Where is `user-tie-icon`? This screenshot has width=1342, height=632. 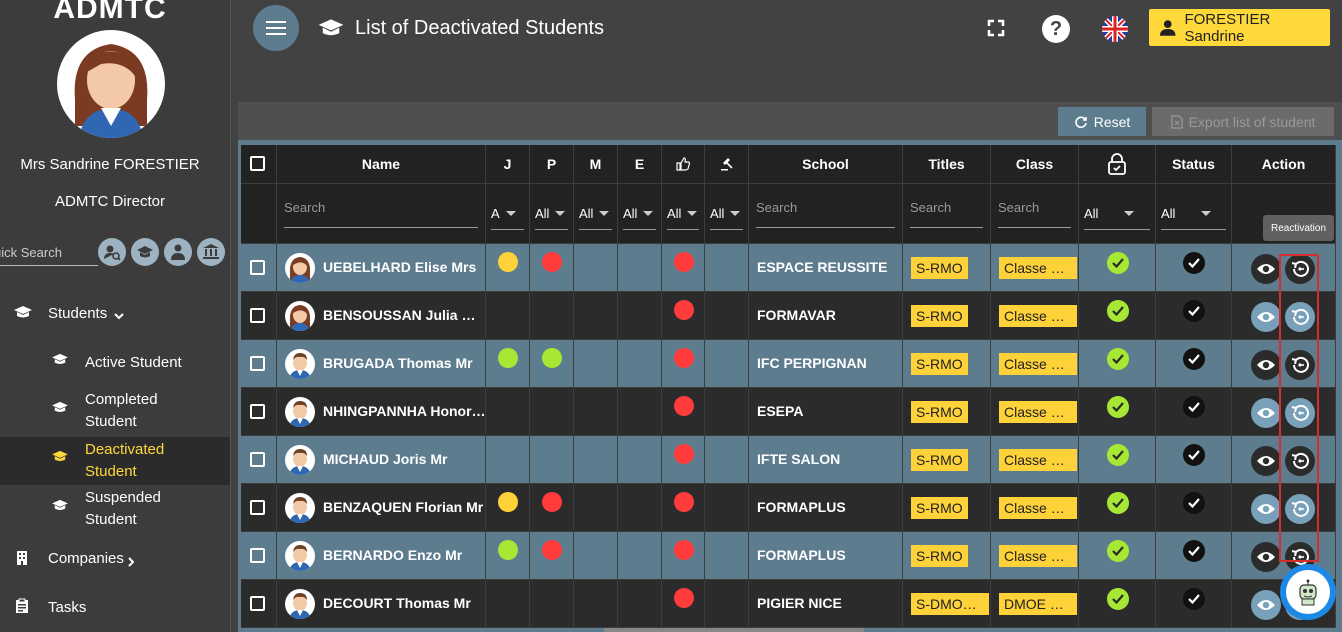
user-tie-icon is located at coordinates (178, 252).